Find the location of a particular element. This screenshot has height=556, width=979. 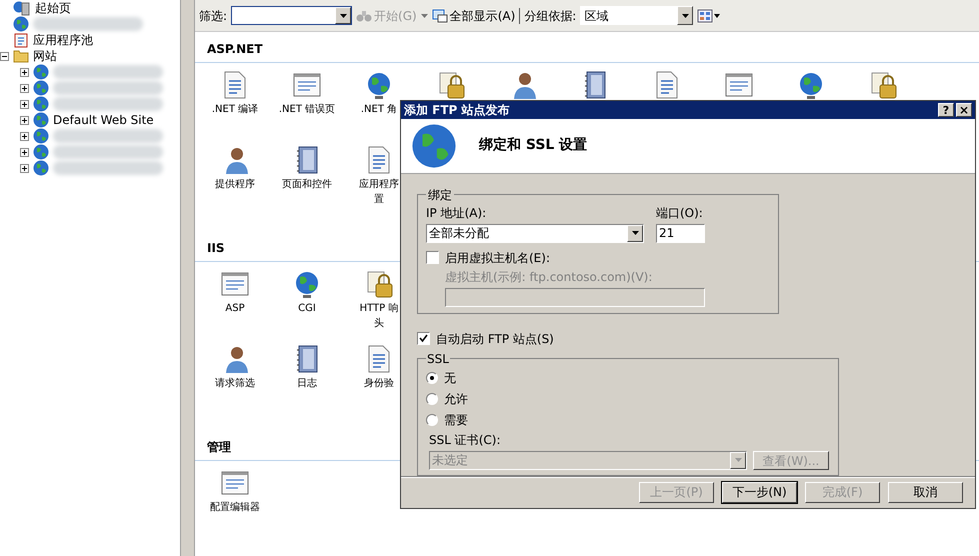

filter-field is located at coordinates (291, 15).